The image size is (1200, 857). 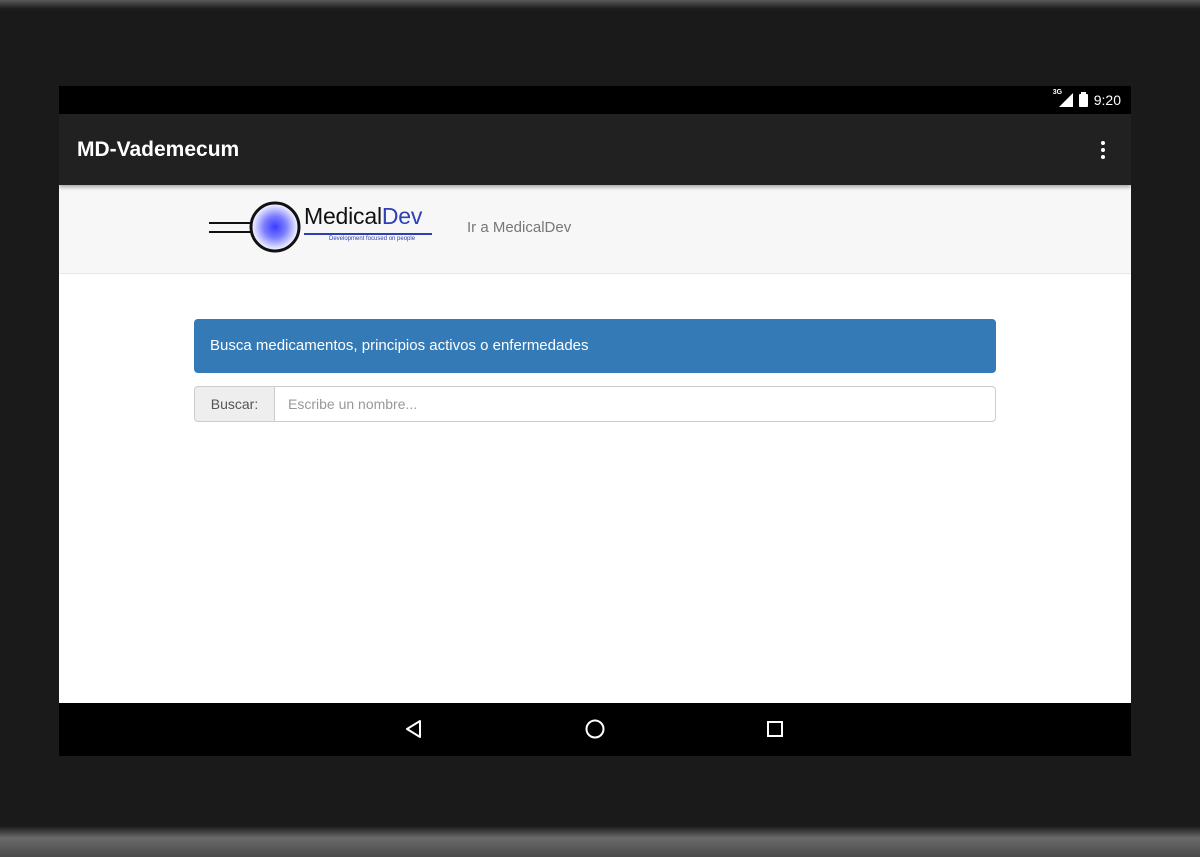 What do you see at coordinates (255, 227) in the screenshot?
I see `stethoscope-logo-icon` at bounding box center [255, 227].